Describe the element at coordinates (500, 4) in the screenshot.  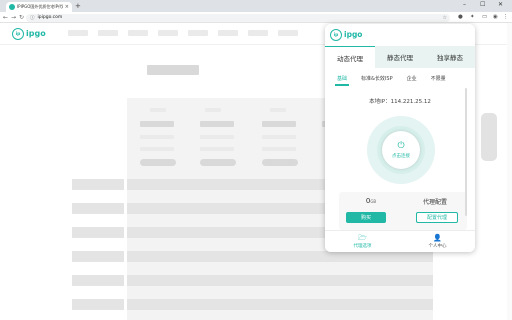
I see `close-window-button: ✕` at that location.